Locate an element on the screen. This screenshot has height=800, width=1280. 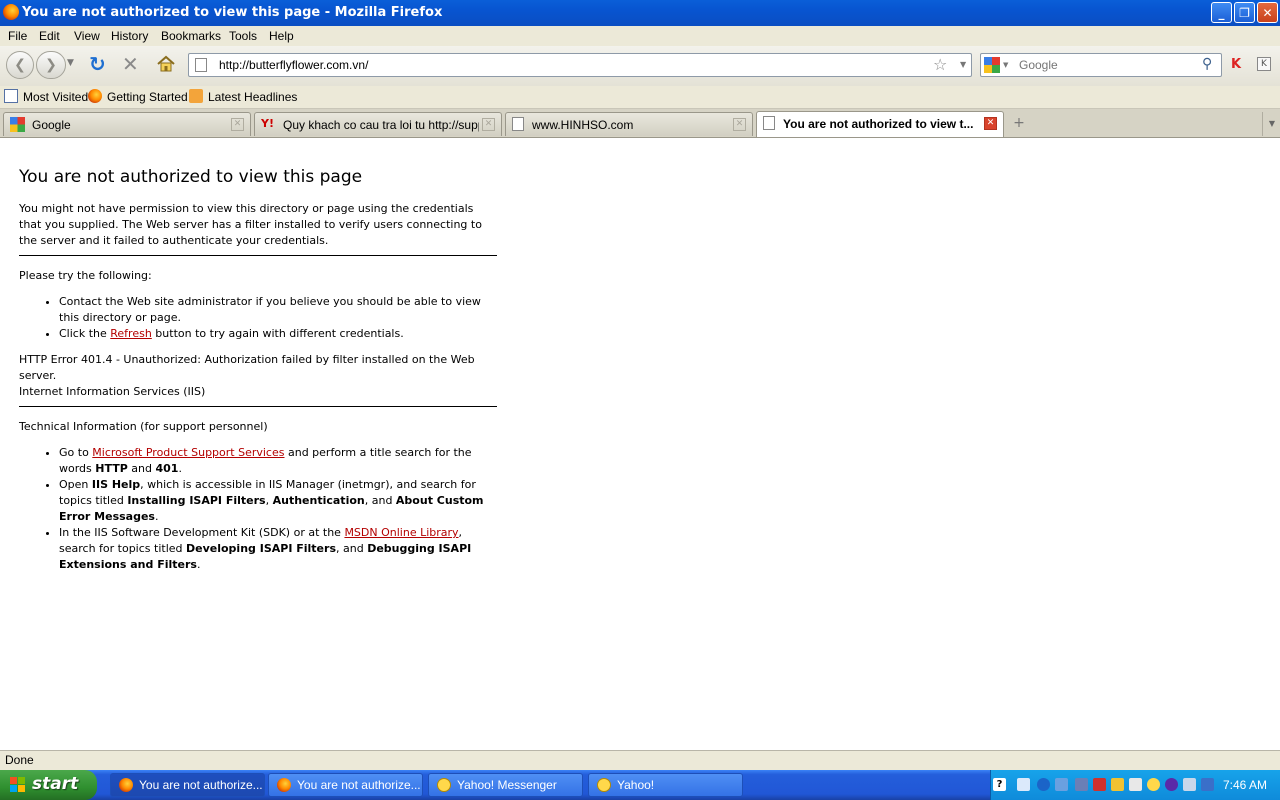
tab-google: Google ✕ is located at coordinates (127, 124).